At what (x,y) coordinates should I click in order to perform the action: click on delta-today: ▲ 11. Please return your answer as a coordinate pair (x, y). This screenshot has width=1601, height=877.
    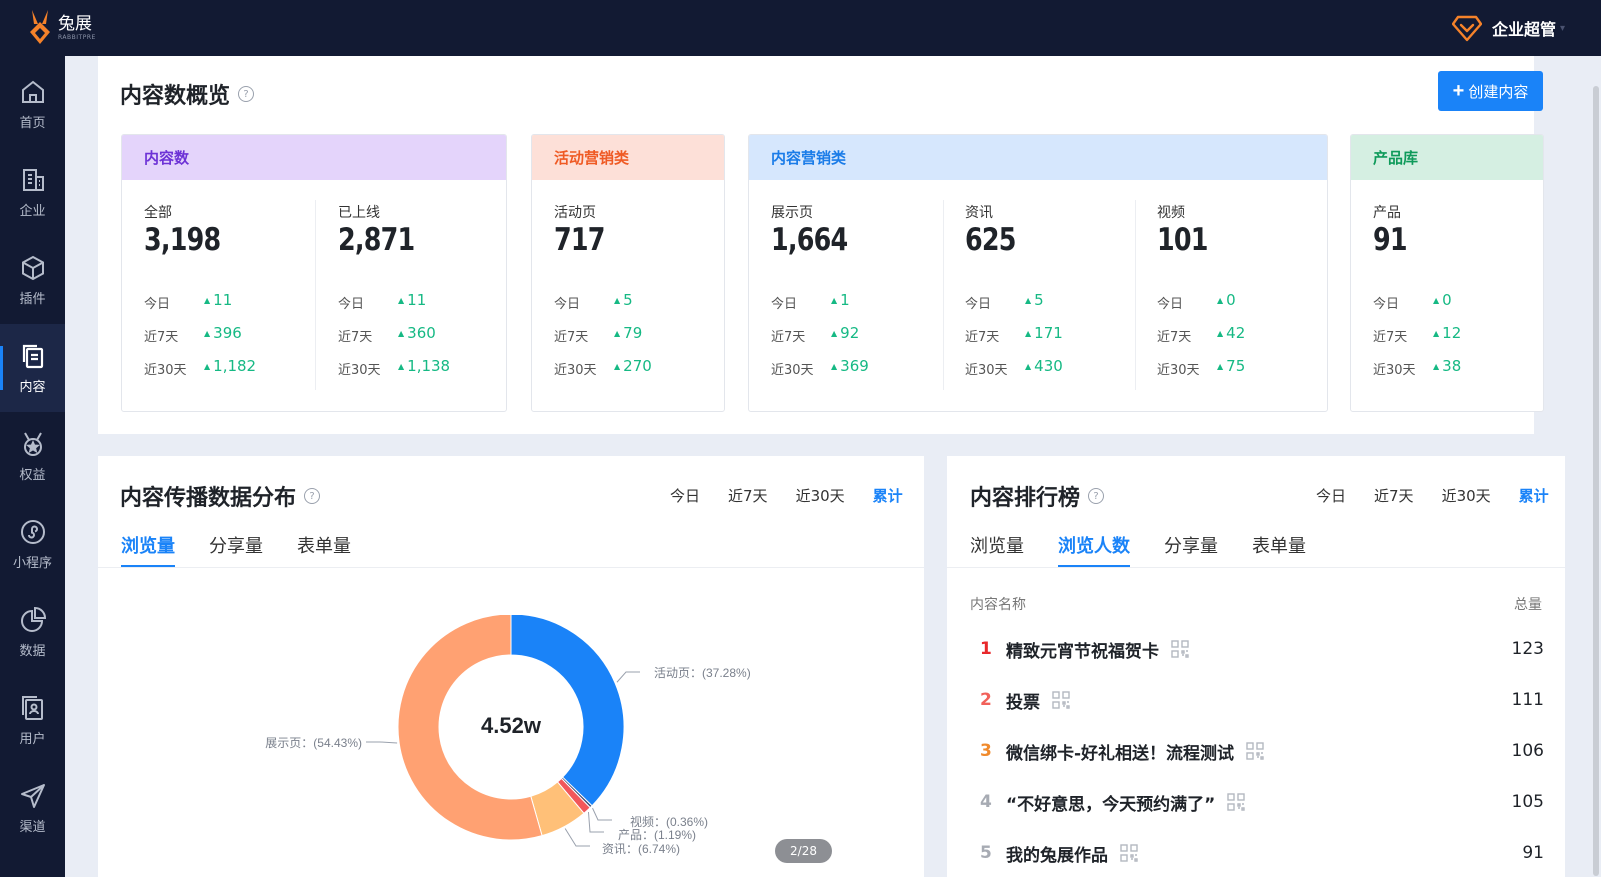
    Looking at the image, I should click on (412, 300).